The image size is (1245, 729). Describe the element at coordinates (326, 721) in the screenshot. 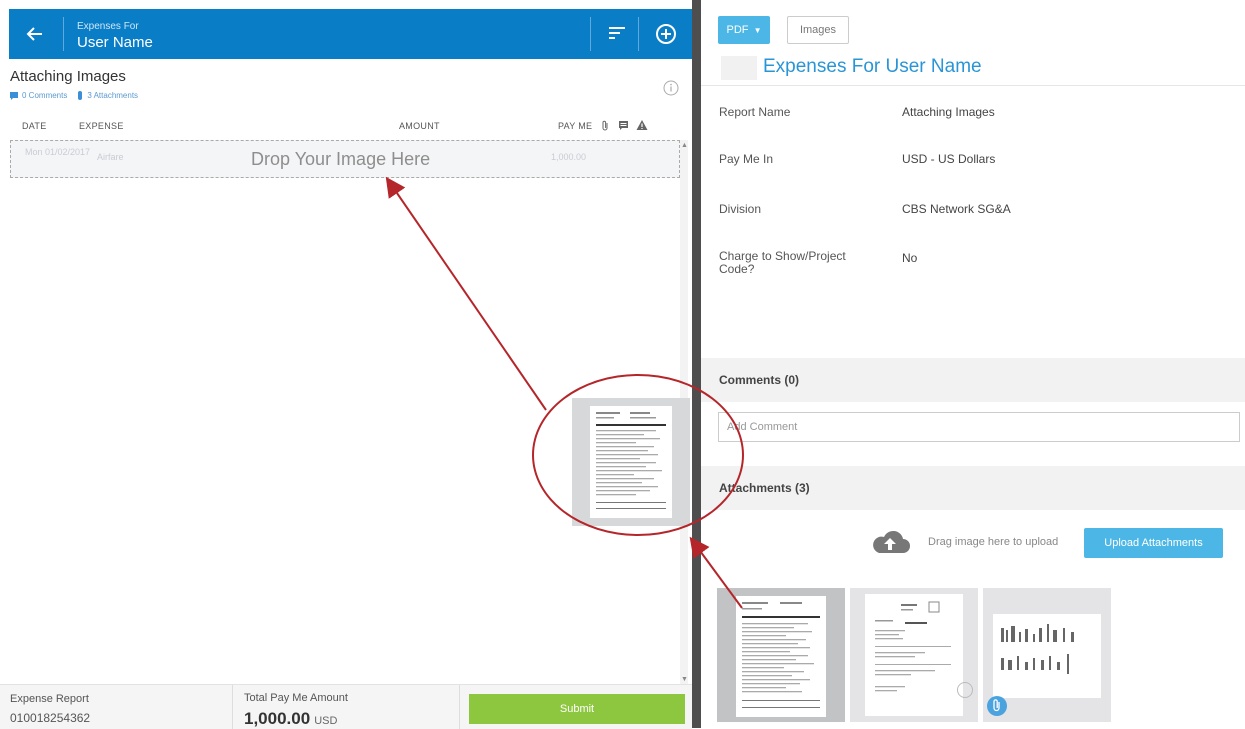

I see `total-currency: USD` at that location.